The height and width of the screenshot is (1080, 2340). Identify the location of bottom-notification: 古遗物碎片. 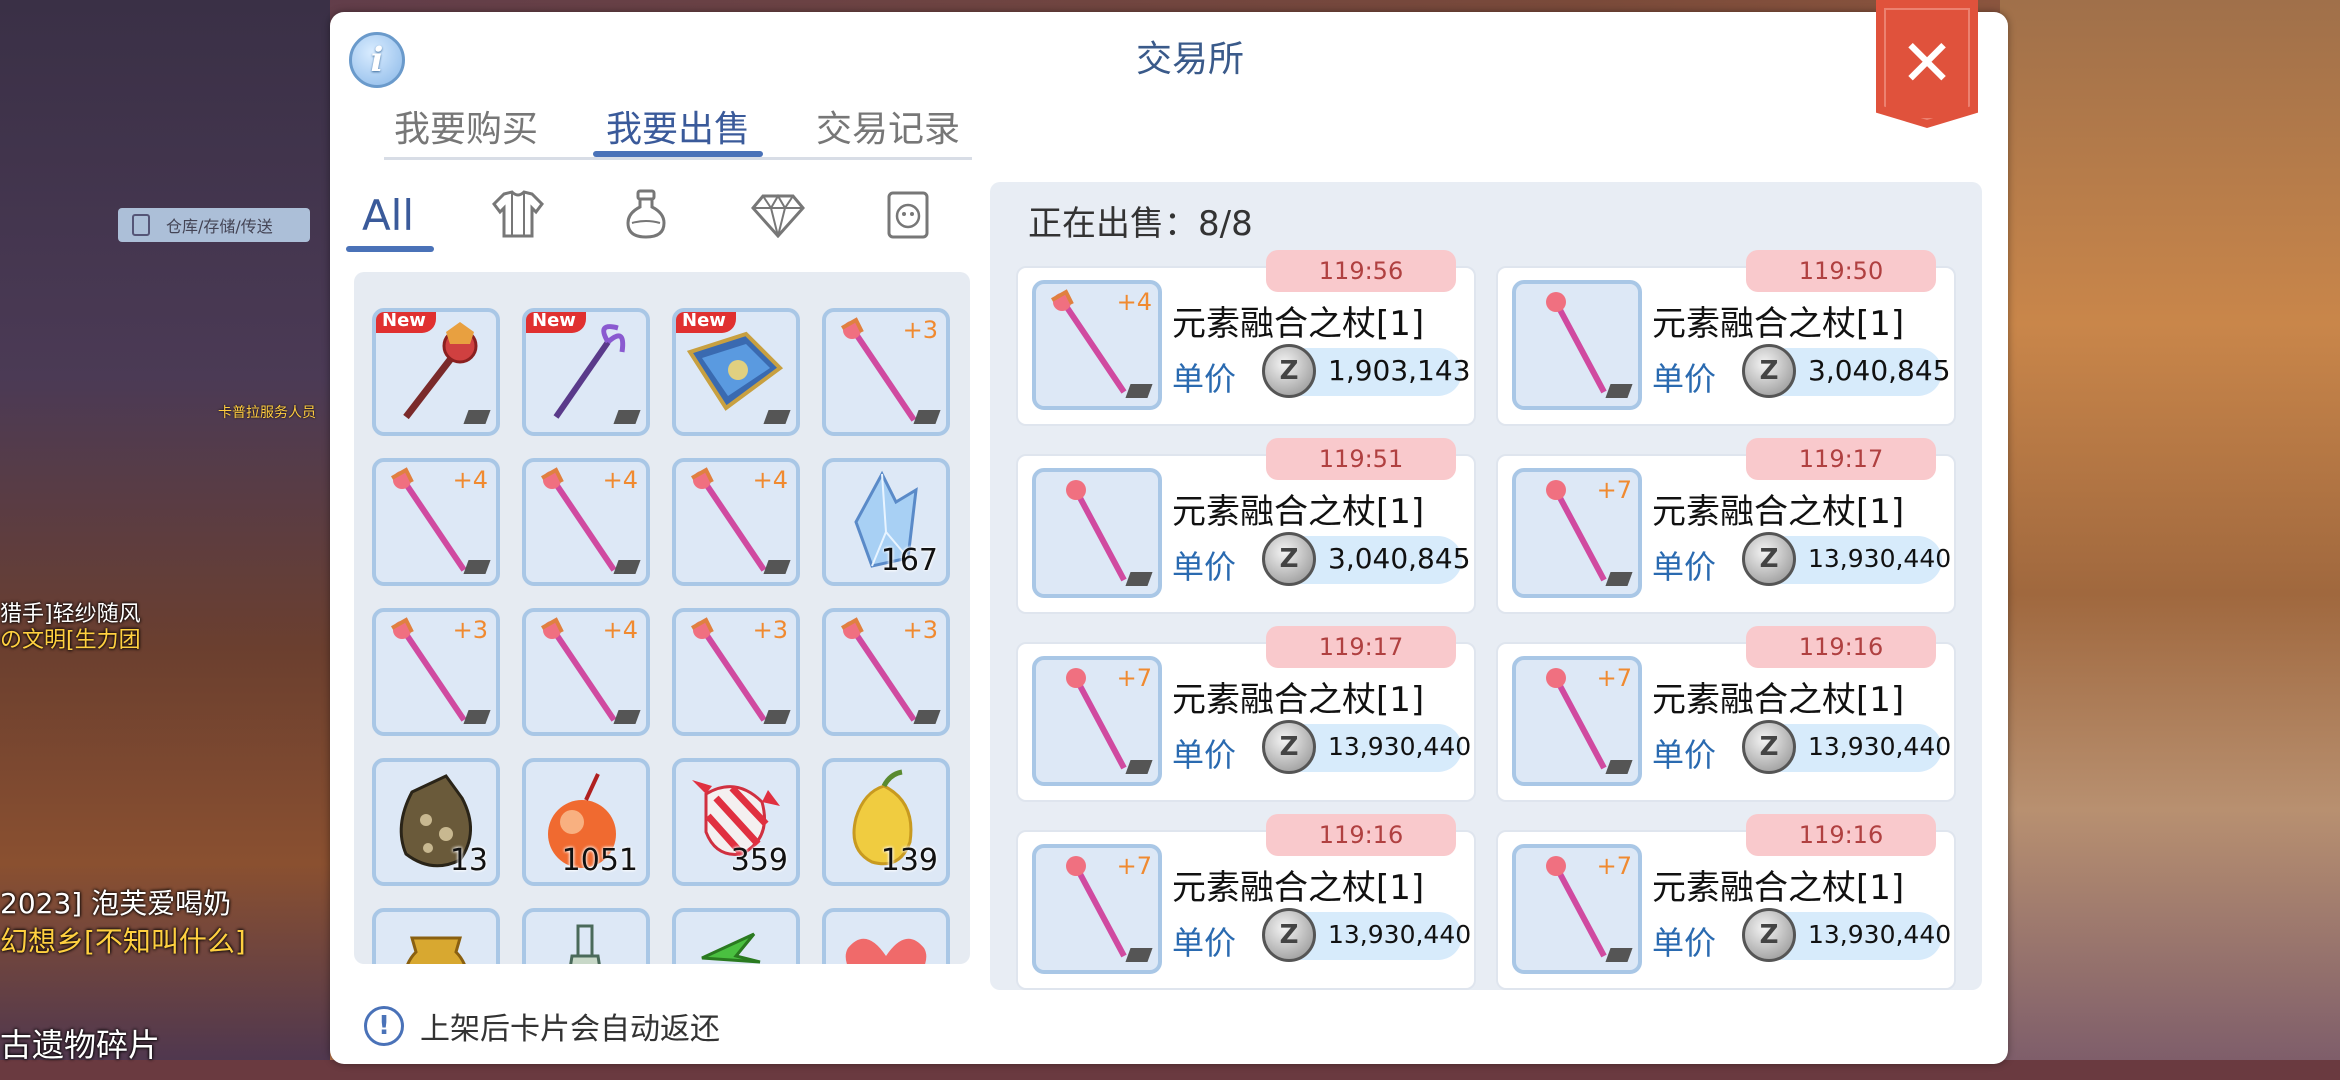
(80, 1045).